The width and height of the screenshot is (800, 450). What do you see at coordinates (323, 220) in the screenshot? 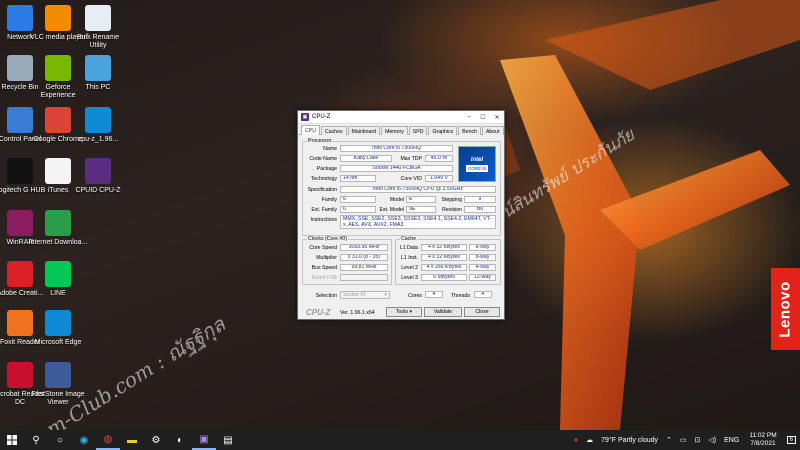
I see `instructions-label: Instructions` at bounding box center [323, 220].